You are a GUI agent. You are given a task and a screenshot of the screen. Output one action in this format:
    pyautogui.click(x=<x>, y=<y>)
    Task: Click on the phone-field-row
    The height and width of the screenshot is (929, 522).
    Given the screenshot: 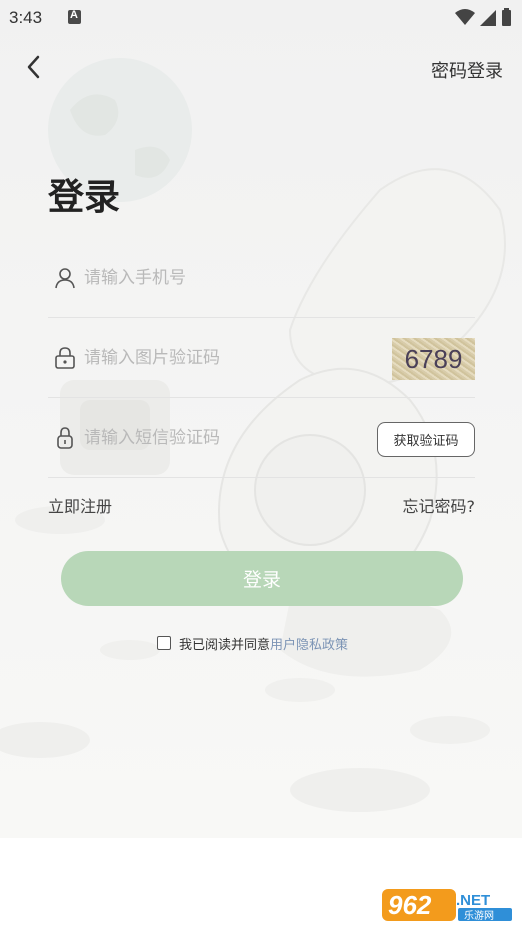 What is the action you would take?
    pyautogui.click(x=261, y=278)
    